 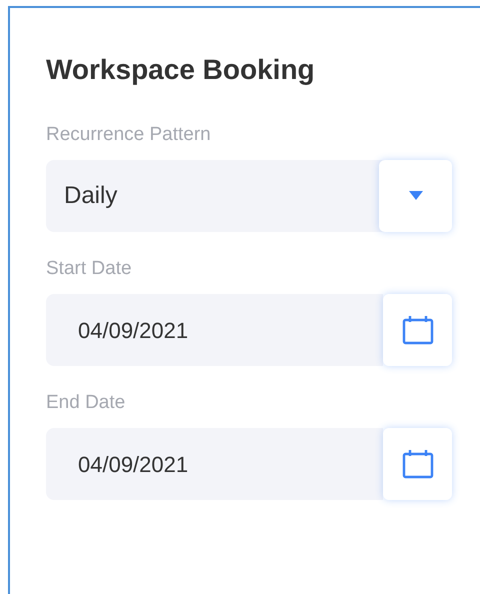 I want to click on select-value: Daily, so click(x=90, y=196).